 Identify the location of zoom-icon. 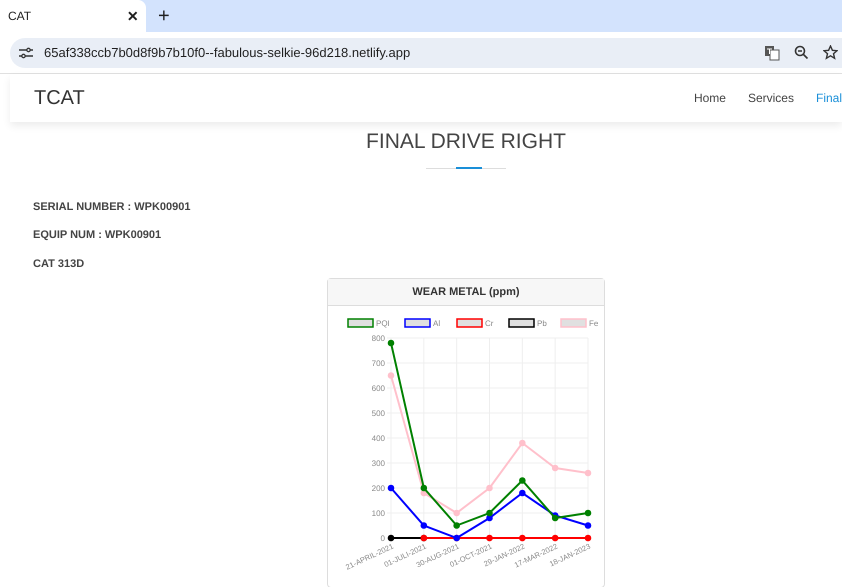
(801, 52).